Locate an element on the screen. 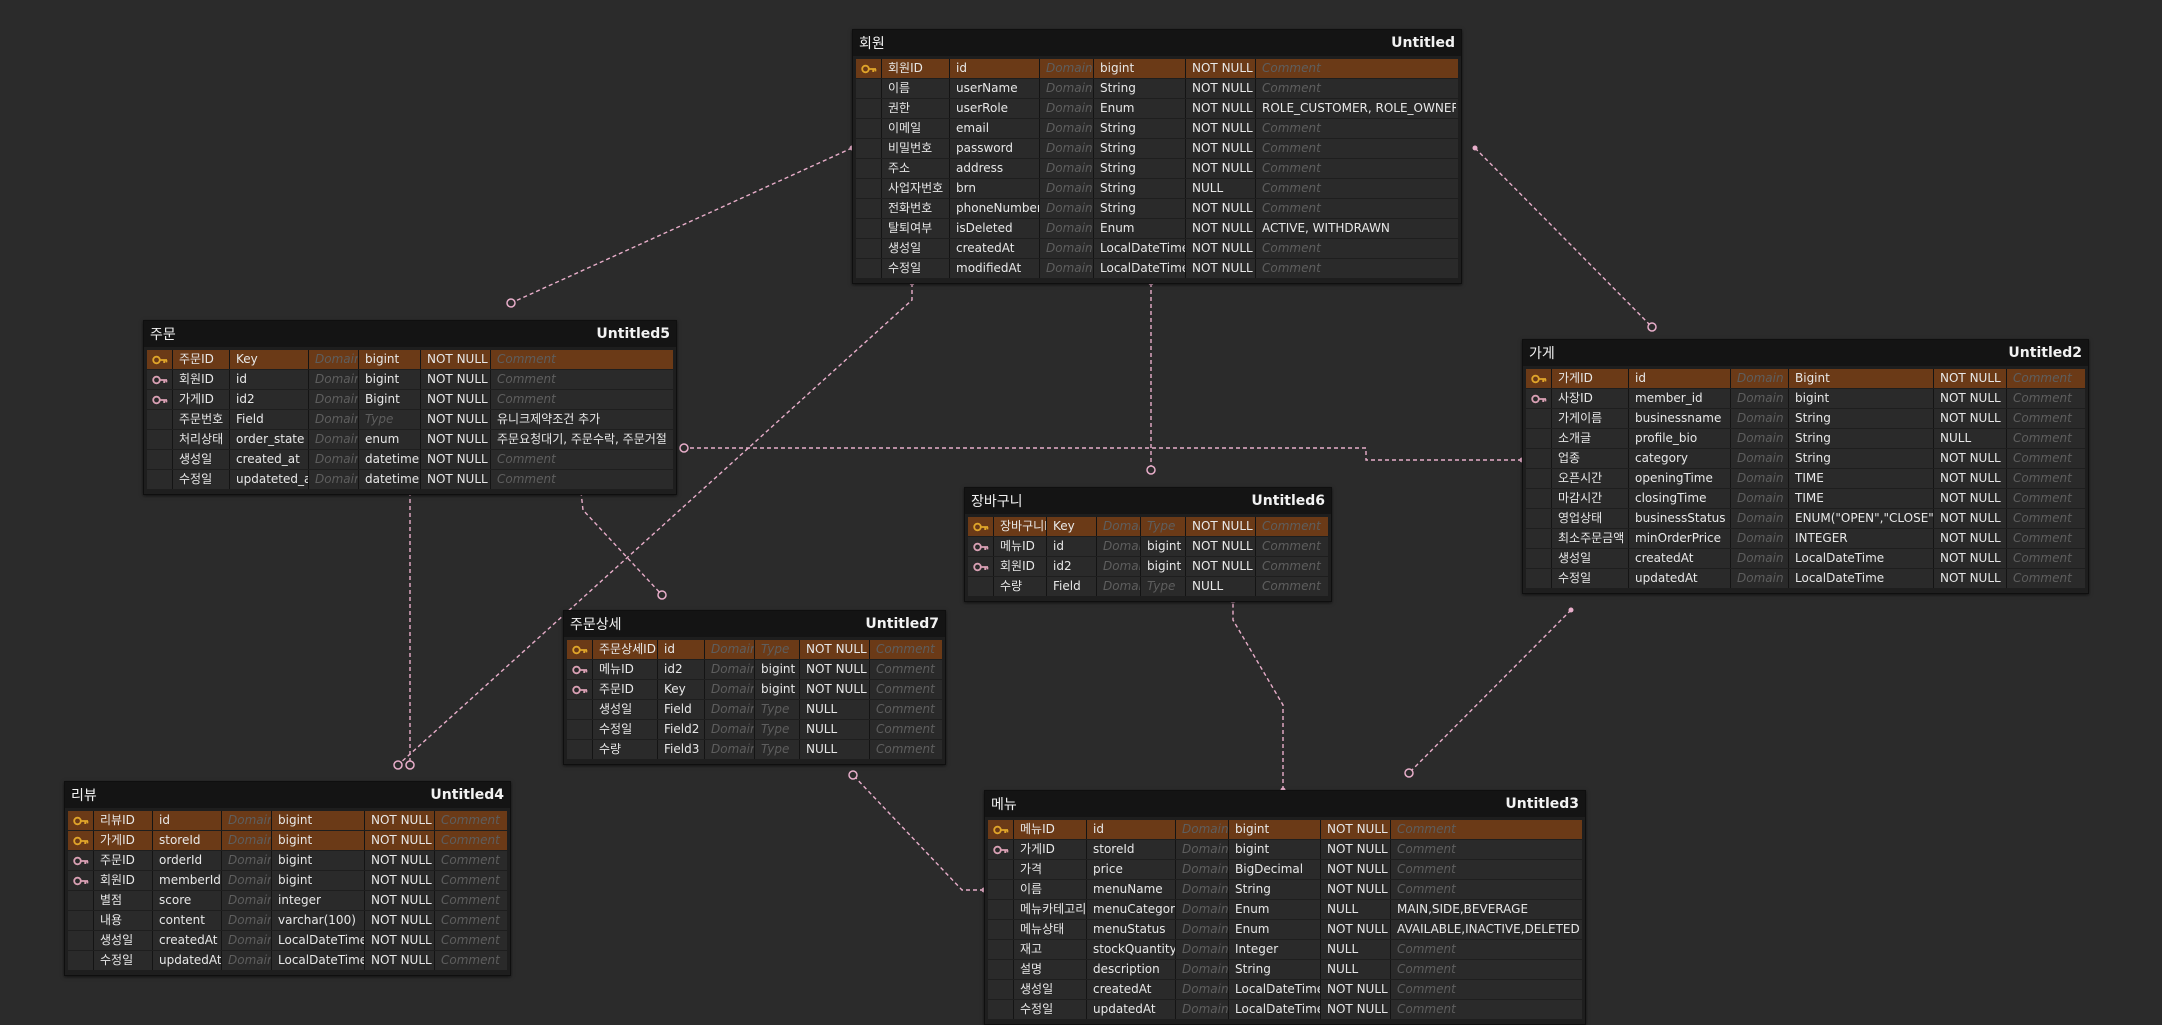 The image size is (2162, 1025). table-header: 메뉴 Untitled3 is located at coordinates (1285, 804).